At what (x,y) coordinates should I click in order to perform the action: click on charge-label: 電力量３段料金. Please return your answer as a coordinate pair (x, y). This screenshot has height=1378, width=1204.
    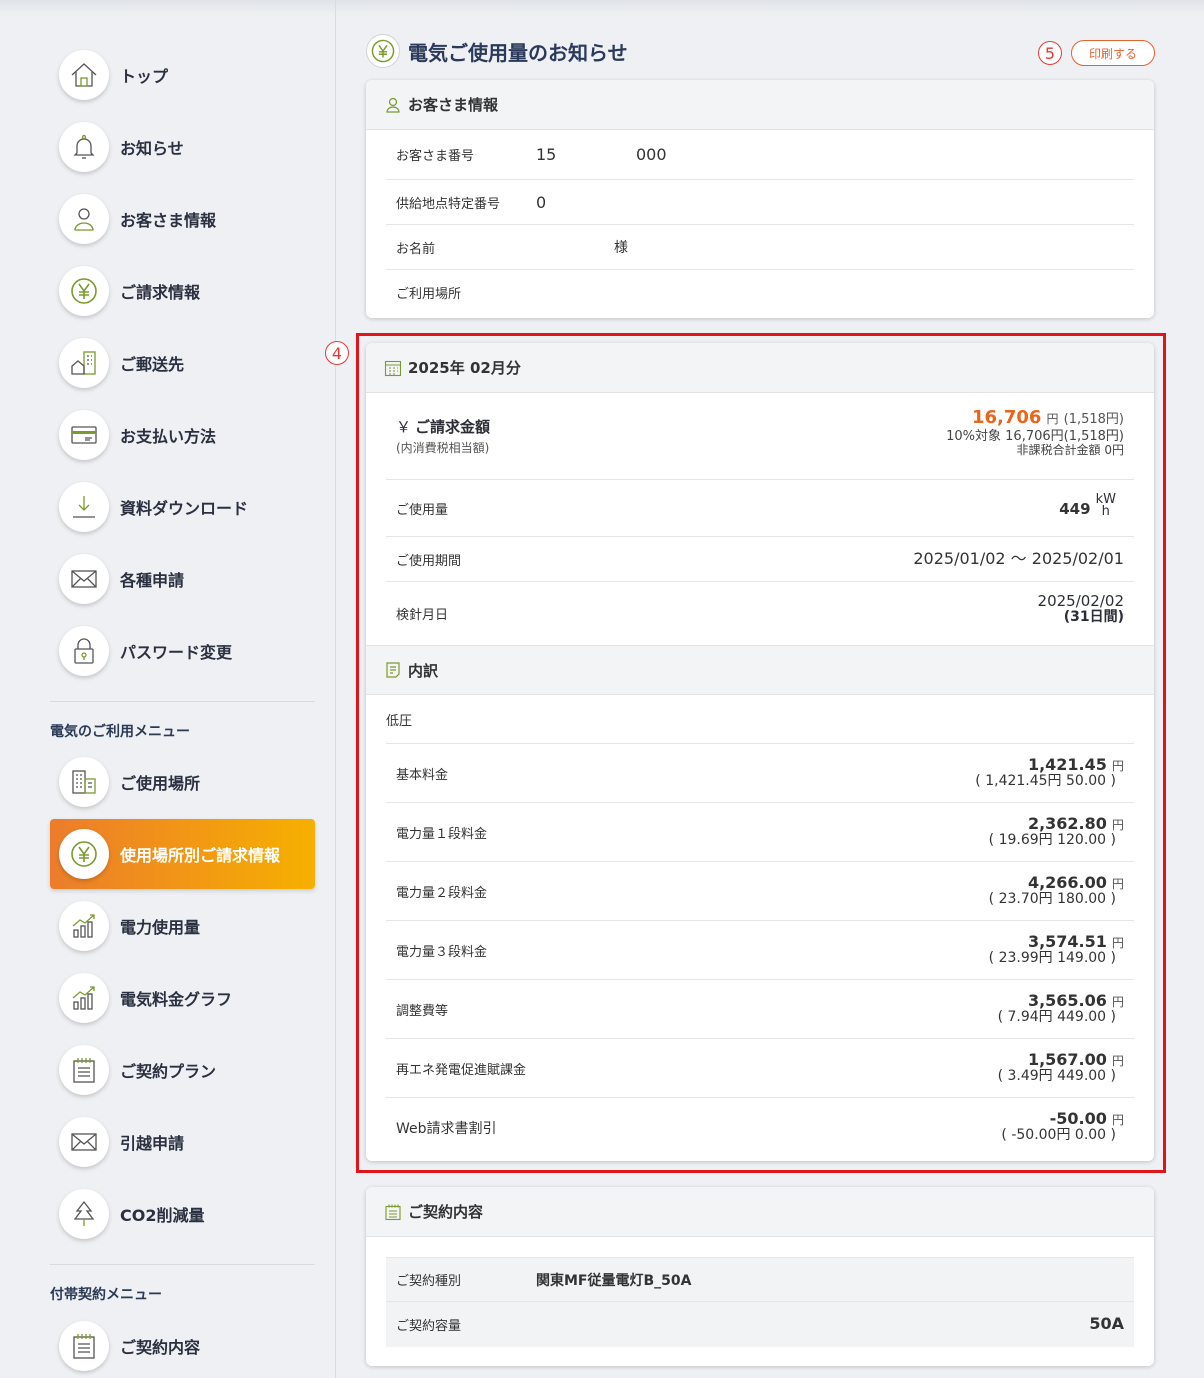
    Looking at the image, I should click on (442, 952).